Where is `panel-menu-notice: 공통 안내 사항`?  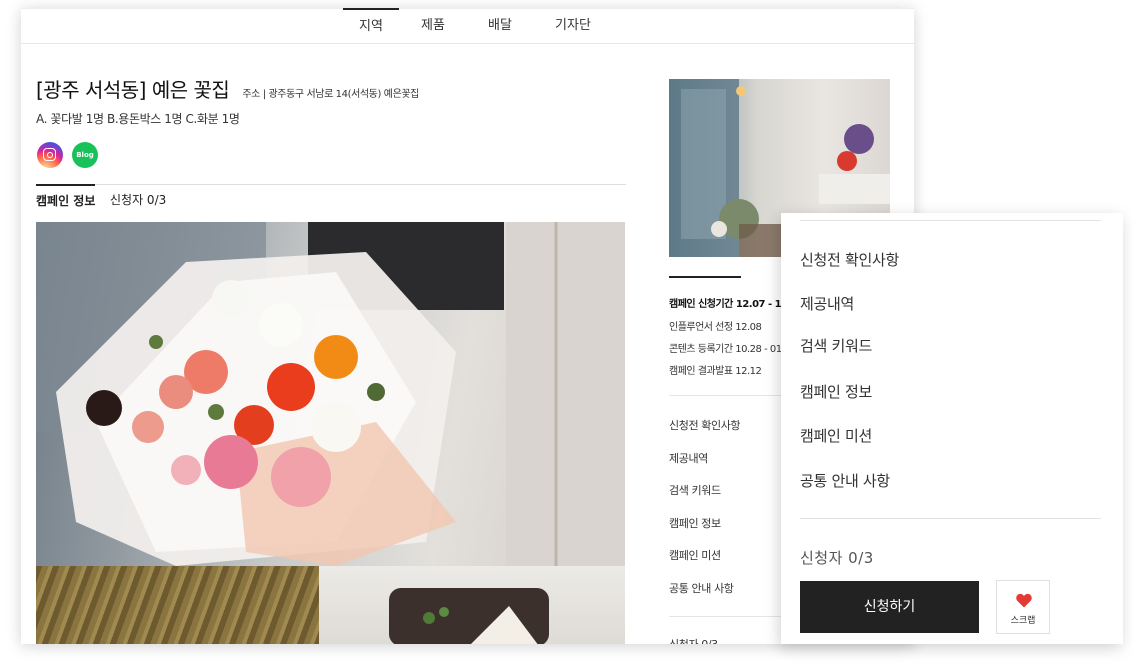
panel-menu-notice: 공통 안내 사항 is located at coordinates (845, 480).